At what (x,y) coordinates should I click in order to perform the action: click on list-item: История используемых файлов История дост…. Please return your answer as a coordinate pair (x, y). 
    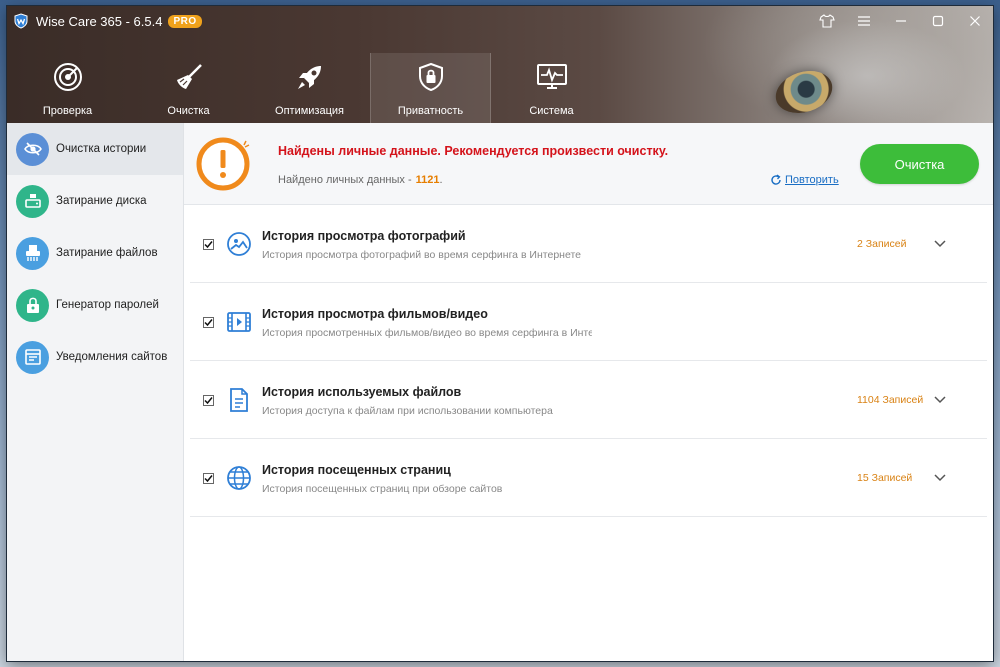
    Looking at the image, I should click on (588, 400).